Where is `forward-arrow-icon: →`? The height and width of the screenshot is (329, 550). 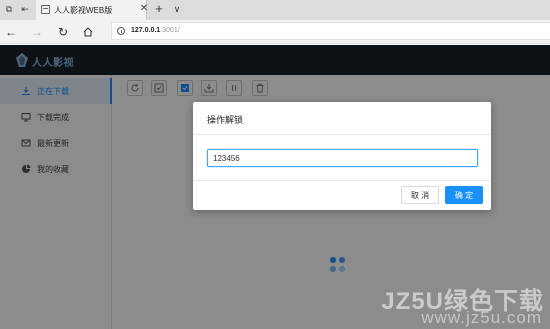 forward-arrow-icon: → is located at coordinates (37, 32).